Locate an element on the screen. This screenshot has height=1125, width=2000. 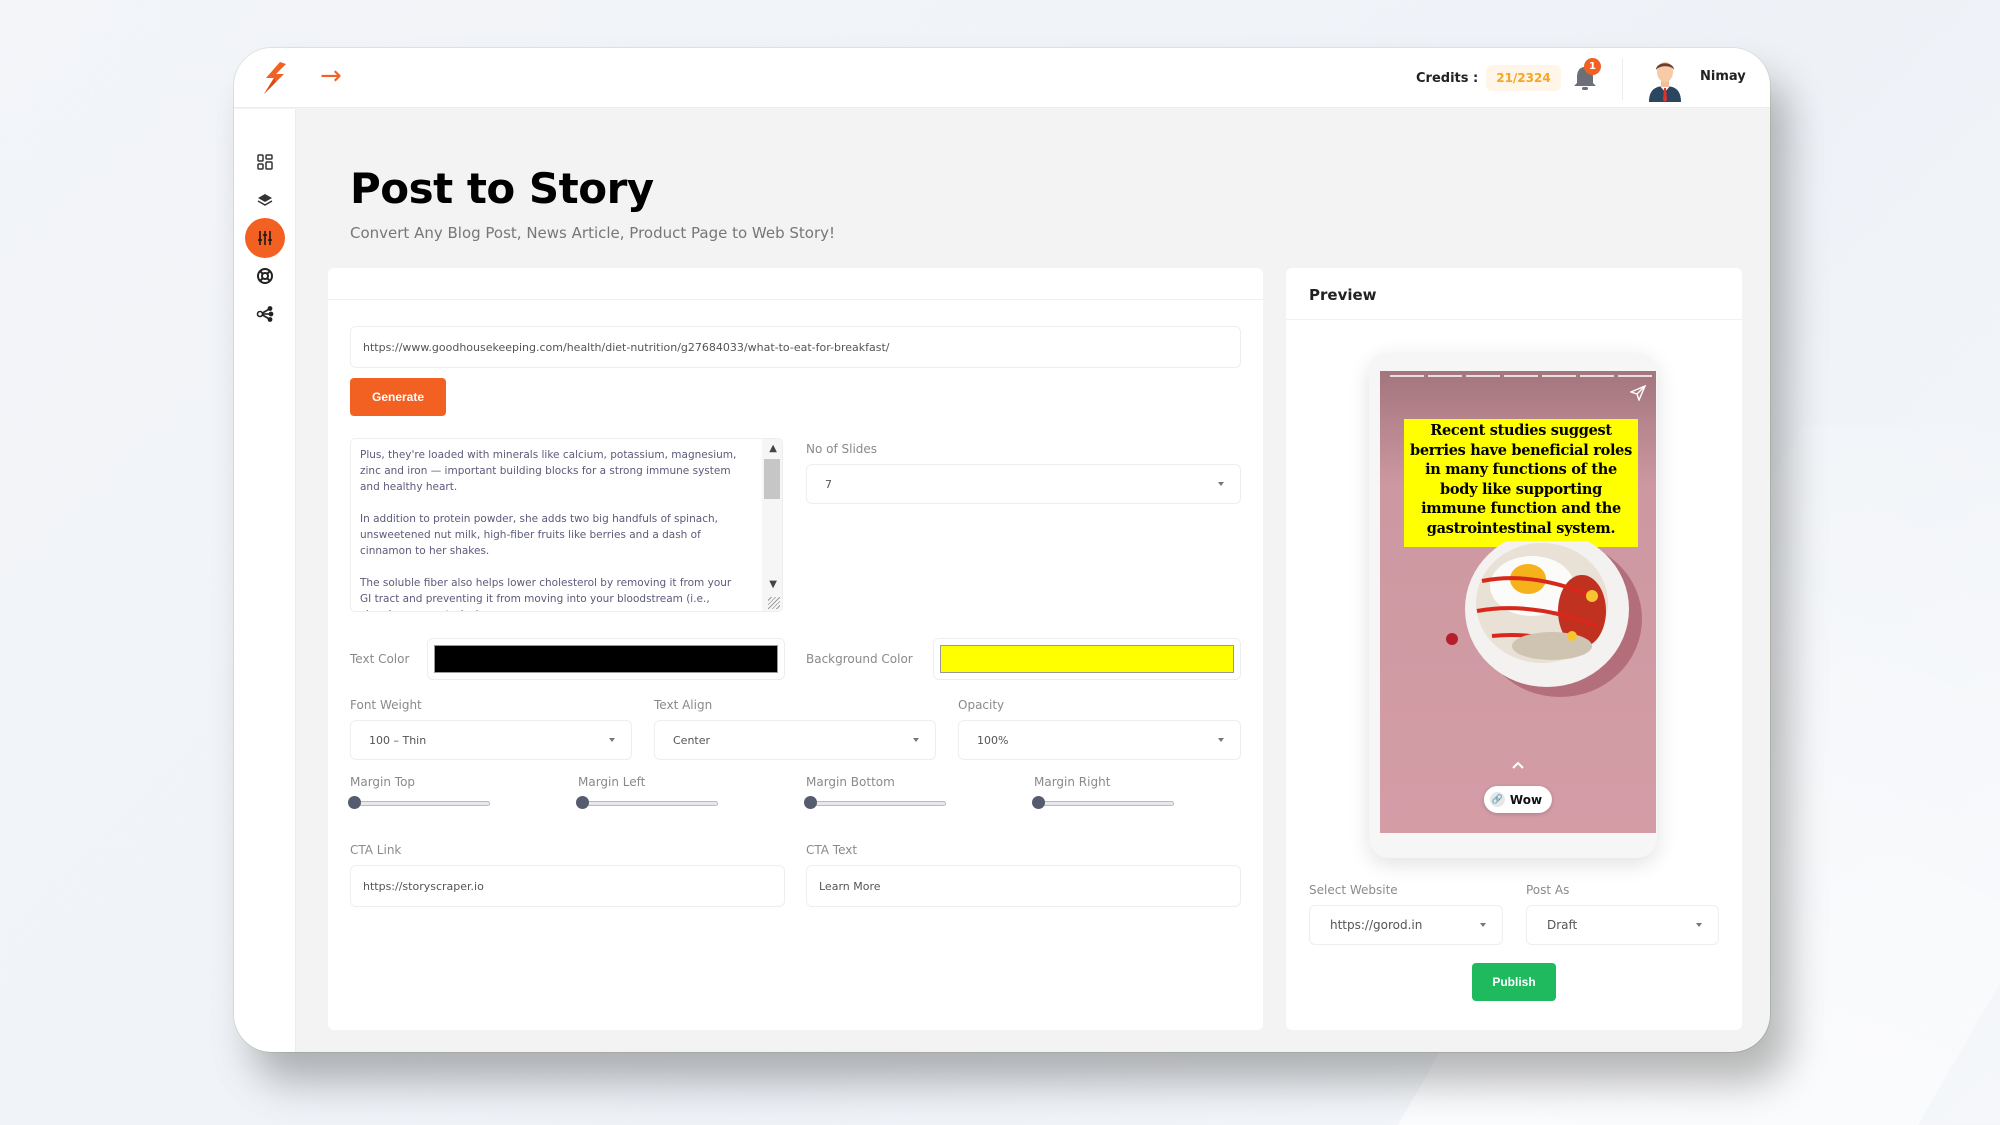
margin-right-label: Margin Right is located at coordinates (1072, 782).